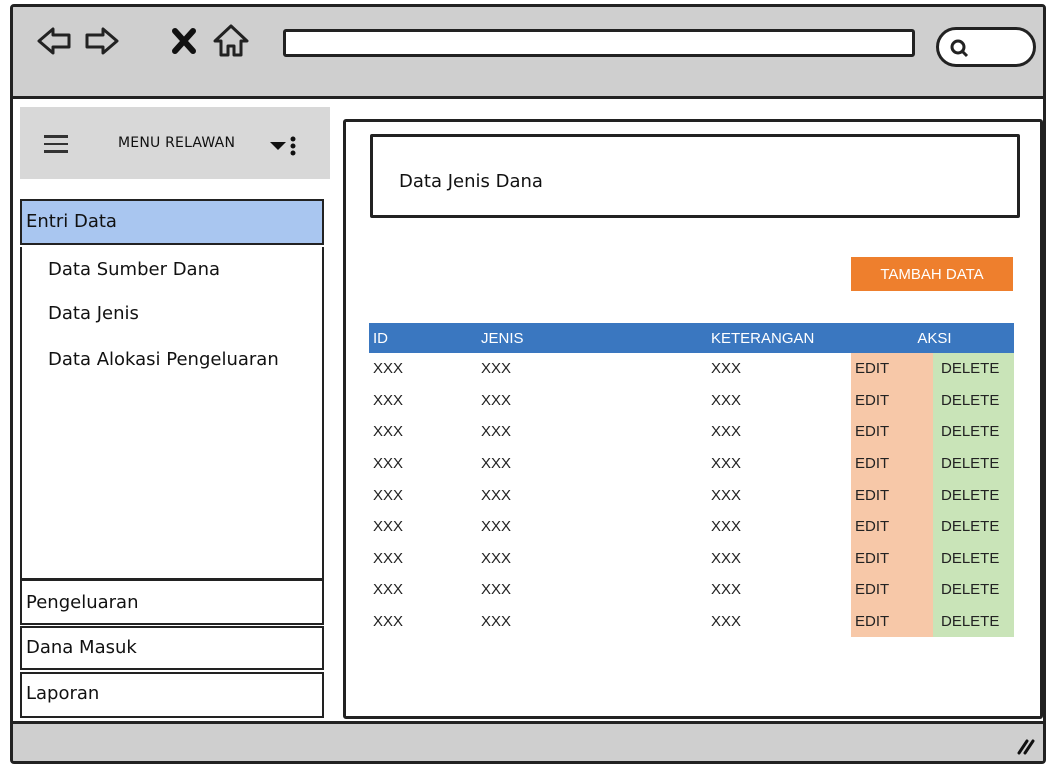 This screenshot has height=767, width=1049. Describe the element at coordinates (231, 41) in the screenshot. I see `home-icon` at that location.